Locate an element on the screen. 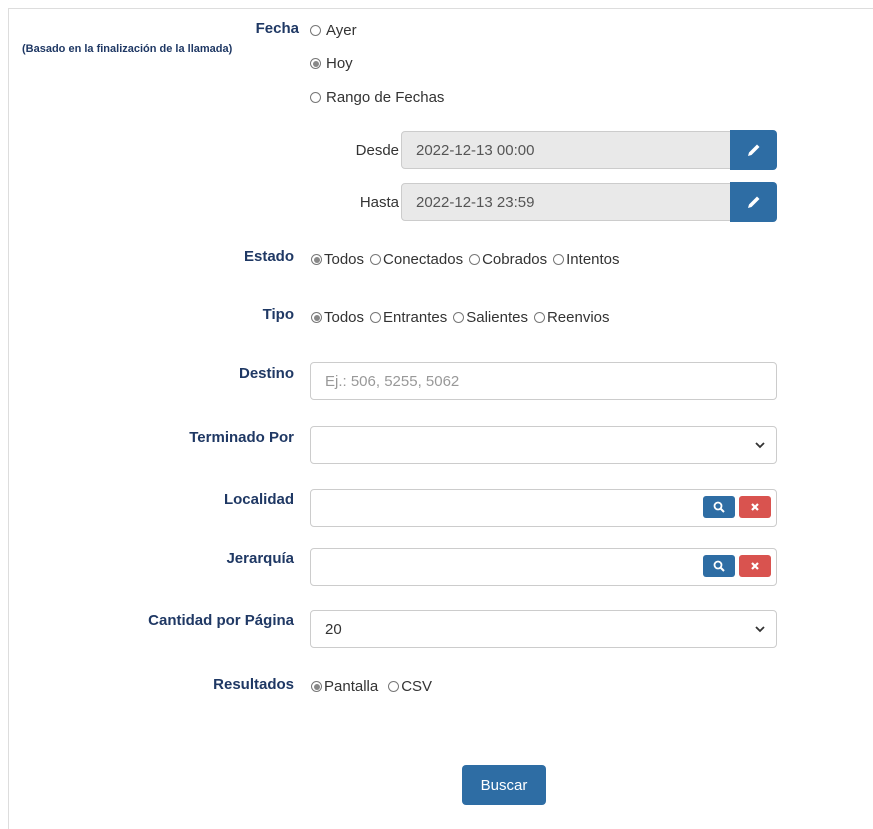  desde-field: 2022-12-13 00:00 is located at coordinates (566, 150).